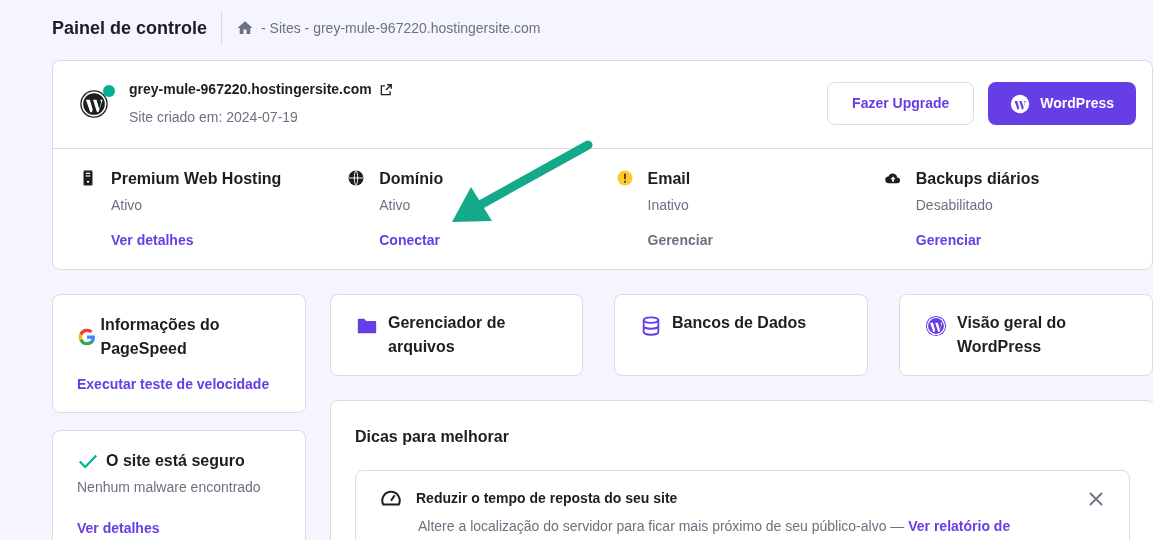 The image size is (1153, 540). What do you see at coordinates (1026, 334) in the screenshot?
I see `shortcut-card: Visão geral do WordPress` at bounding box center [1026, 334].